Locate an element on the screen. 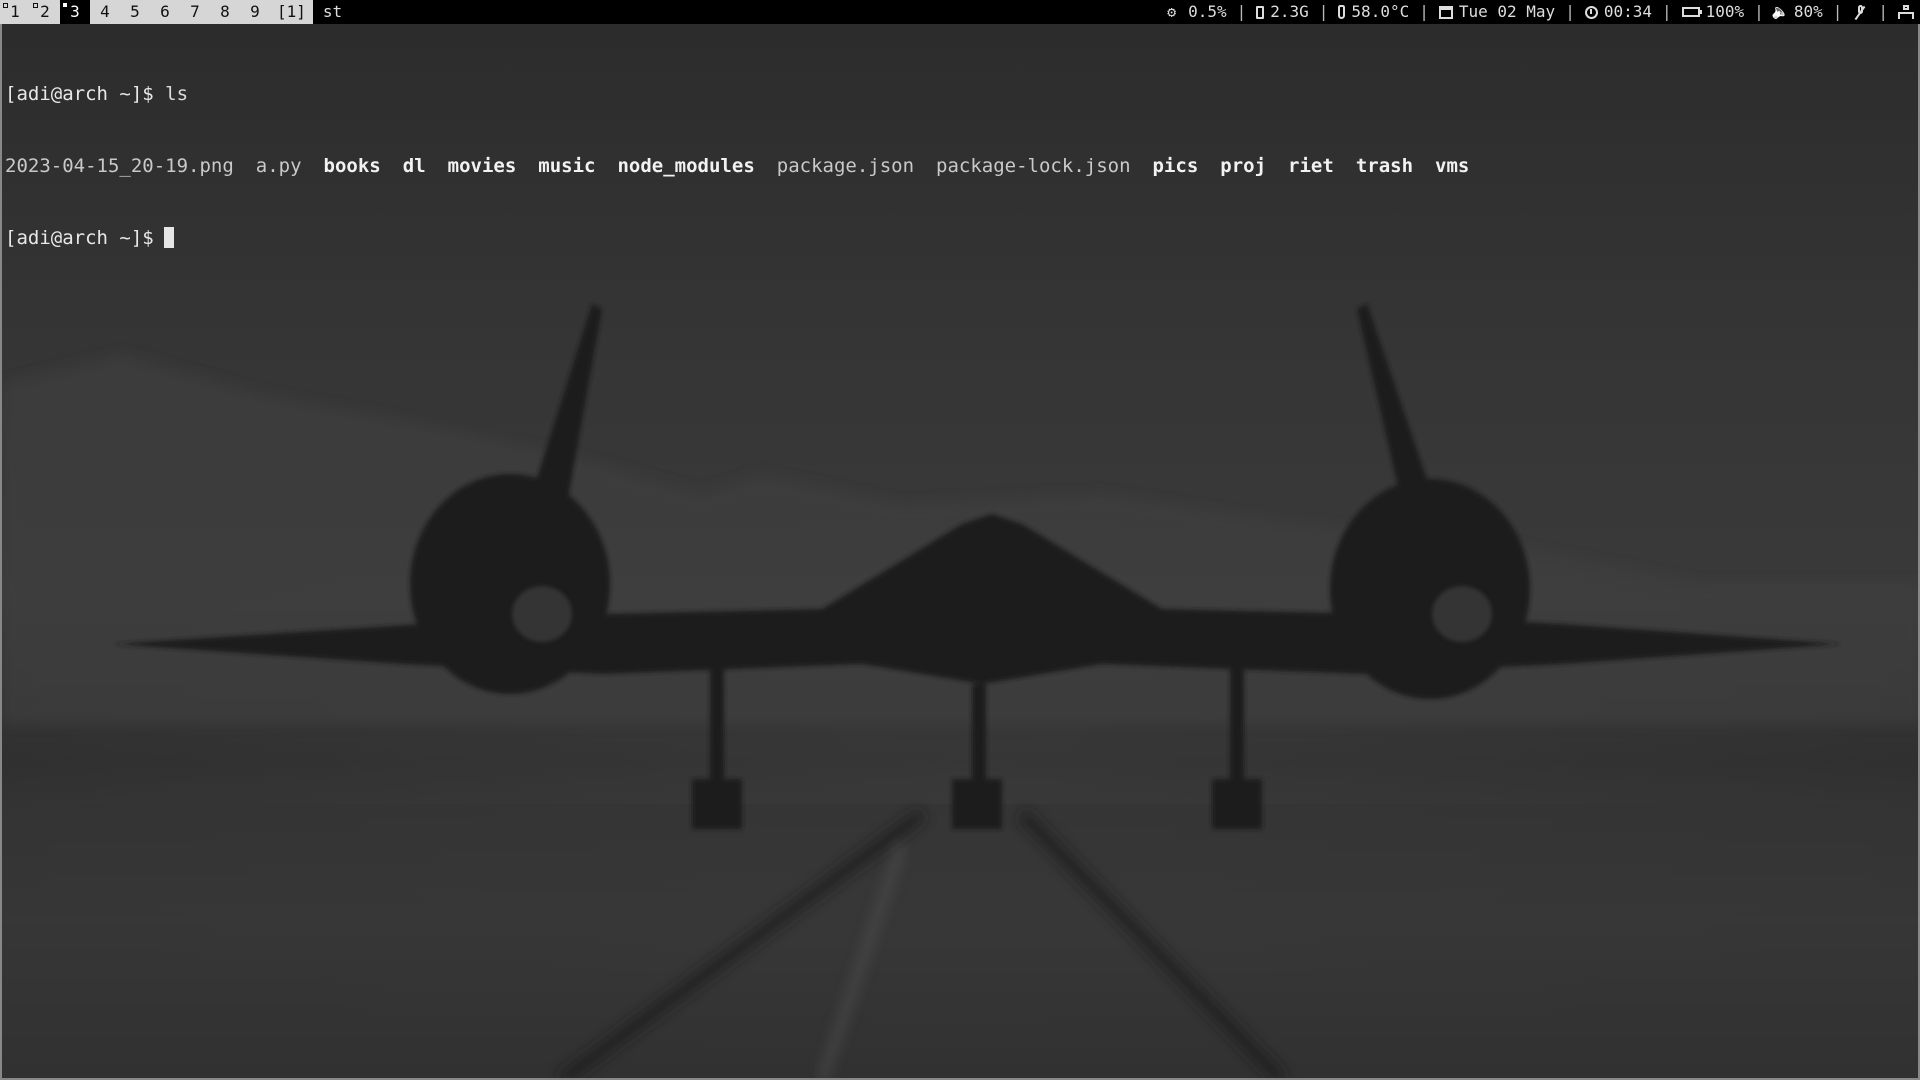 This screenshot has height=1080, width=1920. workspace-tag-label: 7 is located at coordinates (195, 11).